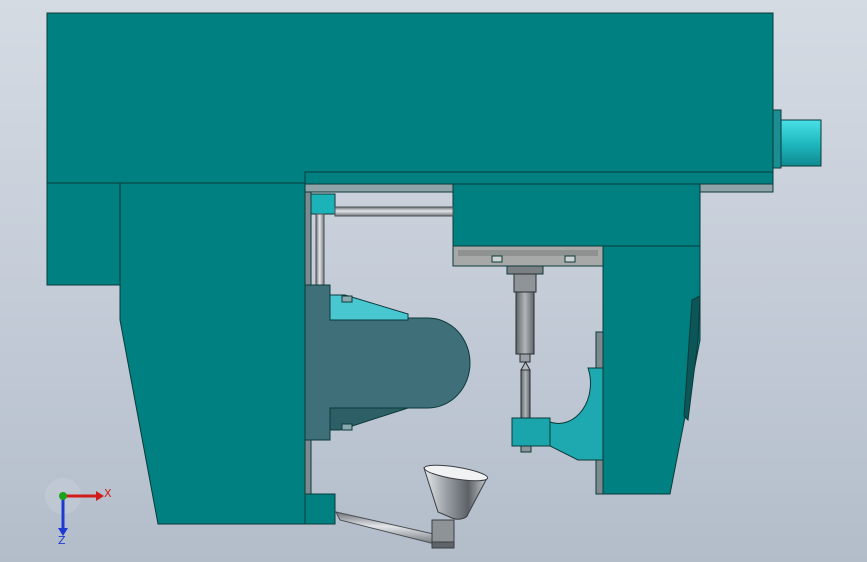  What do you see at coordinates (320, 509) in the screenshot?
I see `column-lower-lip` at bounding box center [320, 509].